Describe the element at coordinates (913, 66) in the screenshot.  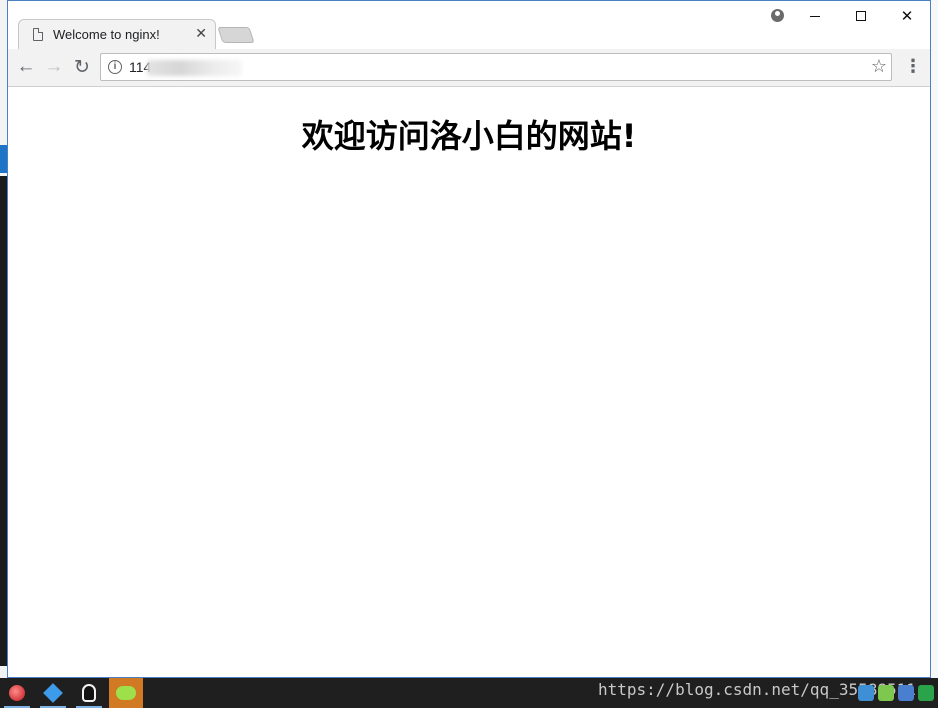
I see `kebab-menu-icon: ⋮` at that location.